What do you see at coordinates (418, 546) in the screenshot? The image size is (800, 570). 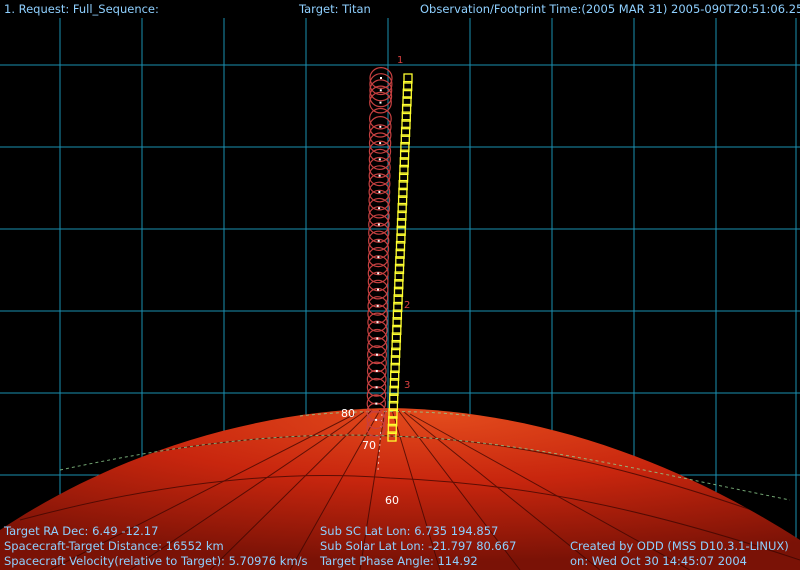 I see `footer-sub-solar: Sub Solar Lat Lon: -21.797 80.667` at bounding box center [418, 546].